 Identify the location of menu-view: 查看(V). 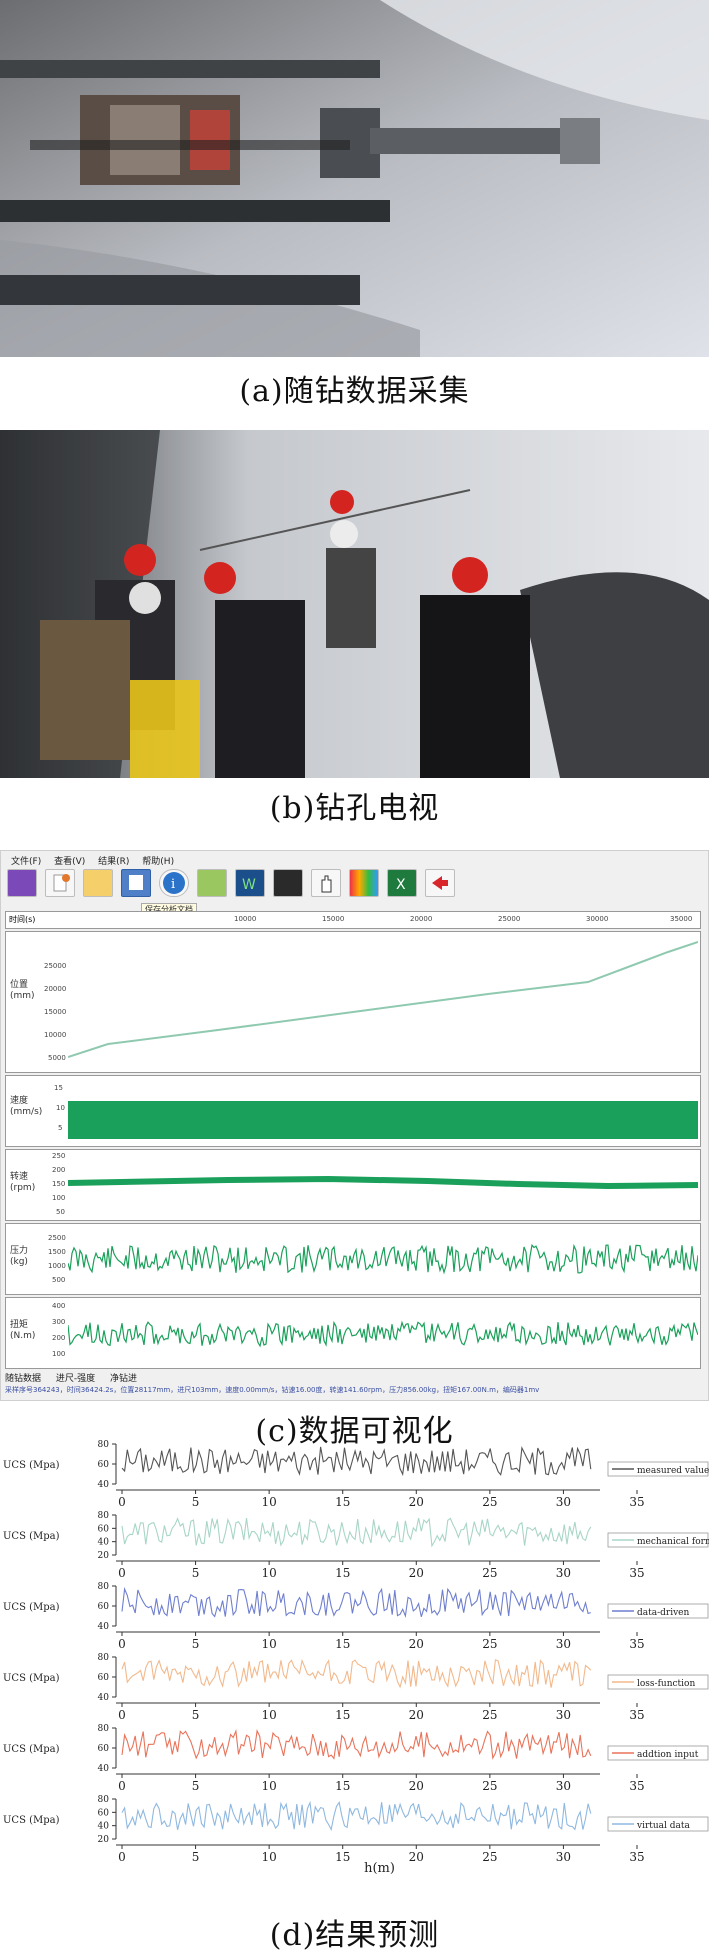
(69, 860).